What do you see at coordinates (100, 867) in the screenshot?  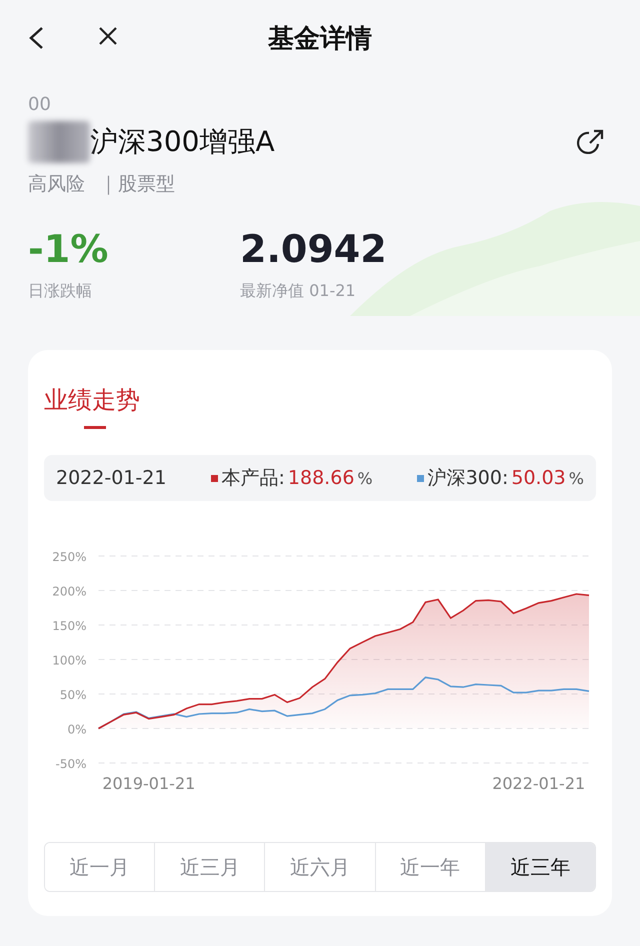 I see `period-tab: 近一月` at bounding box center [100, 867].